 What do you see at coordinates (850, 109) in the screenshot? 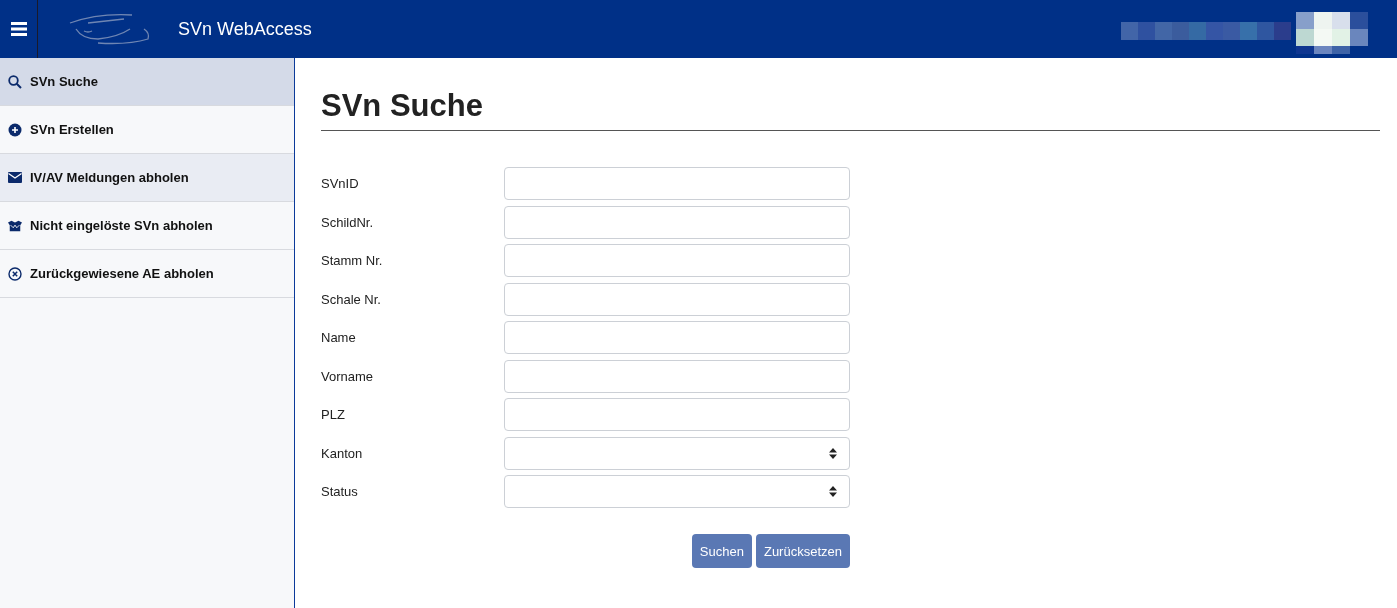
I see `page-heading: SVn Suche` at bounding box center [850, 109].